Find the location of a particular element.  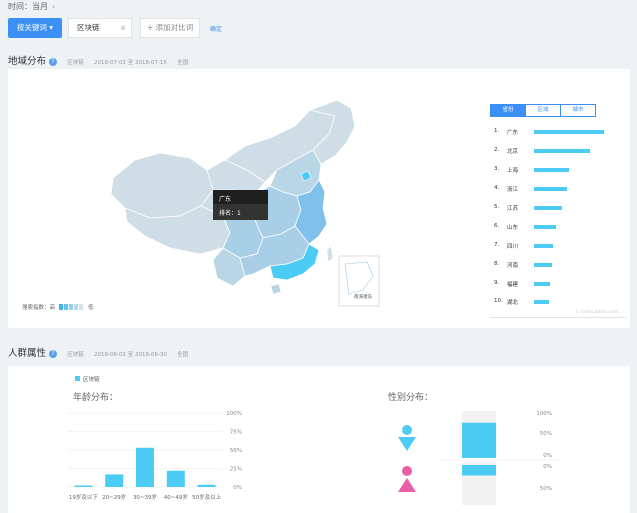

tab-province: 省份 is located at coordinates (508, 110).